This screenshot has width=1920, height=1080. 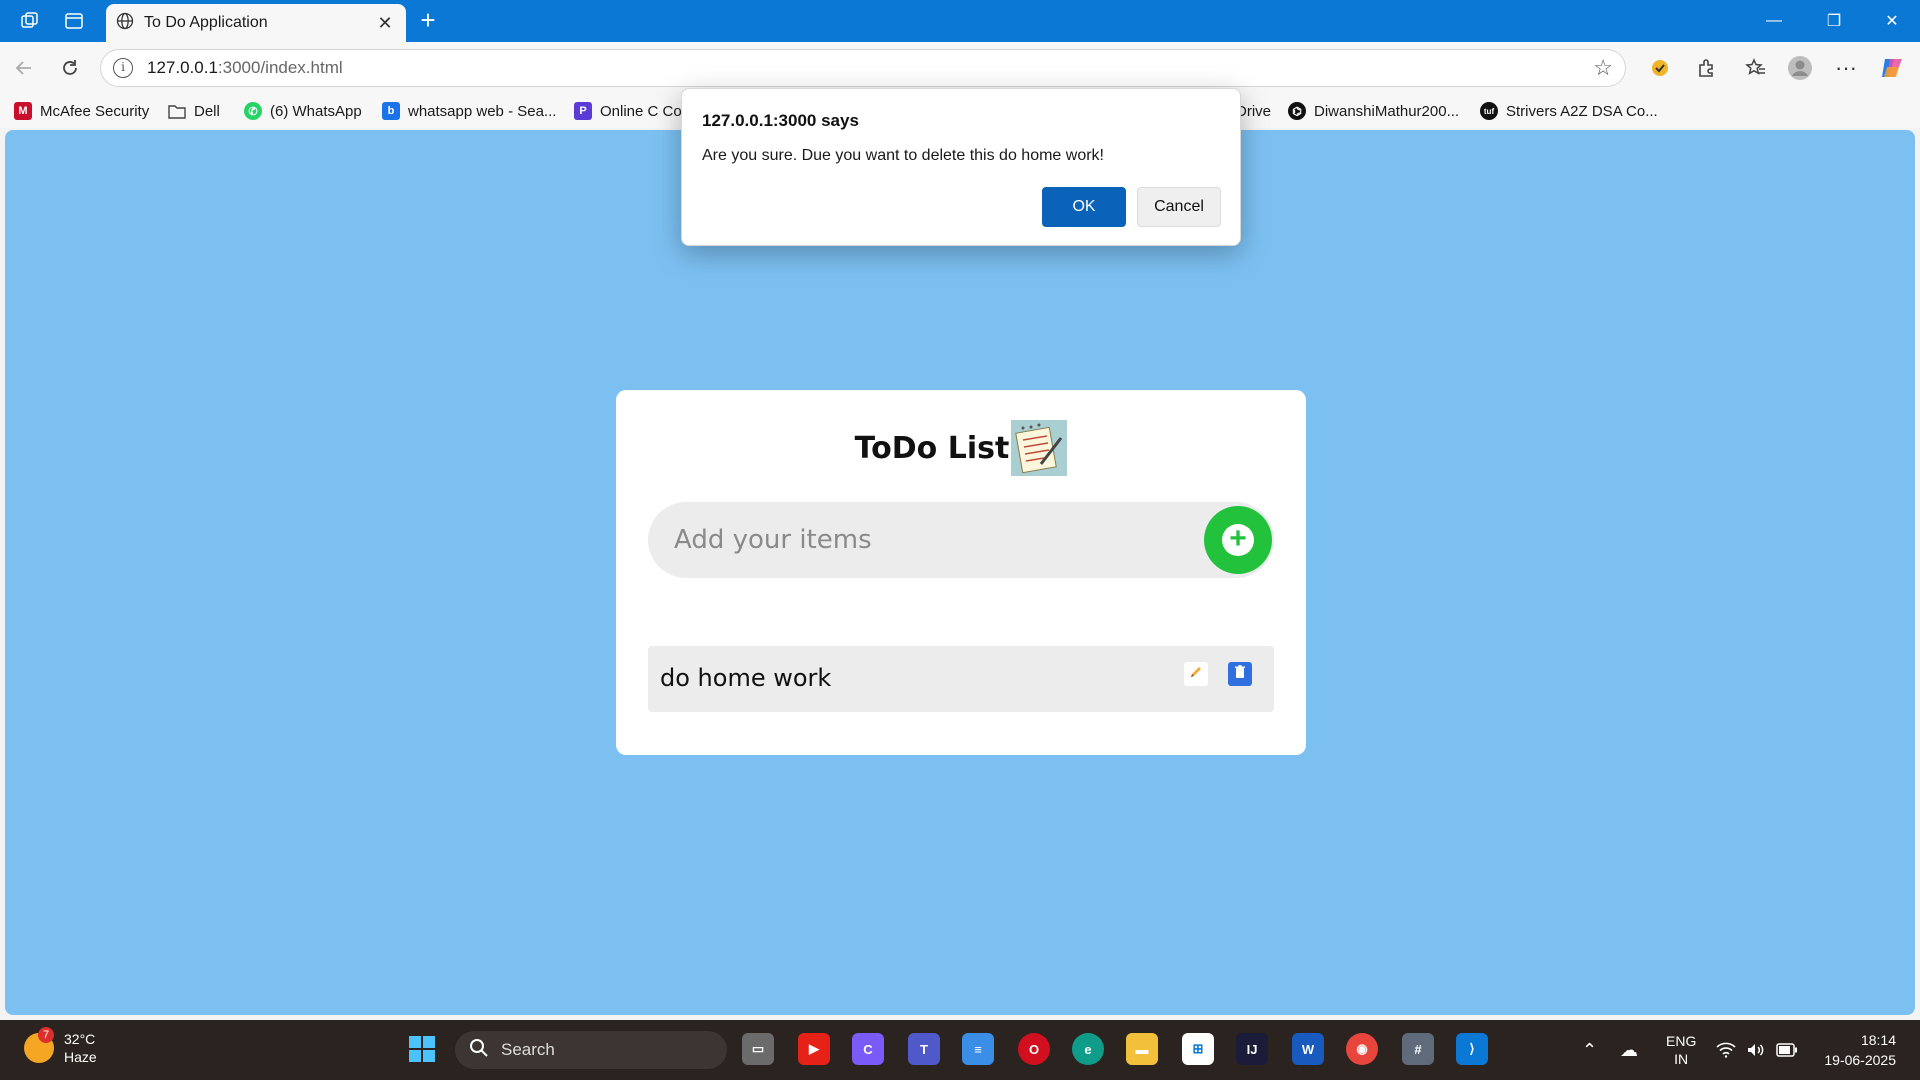 I want to click on intellij-icon: IJ, so click(x=1252, y=1049).